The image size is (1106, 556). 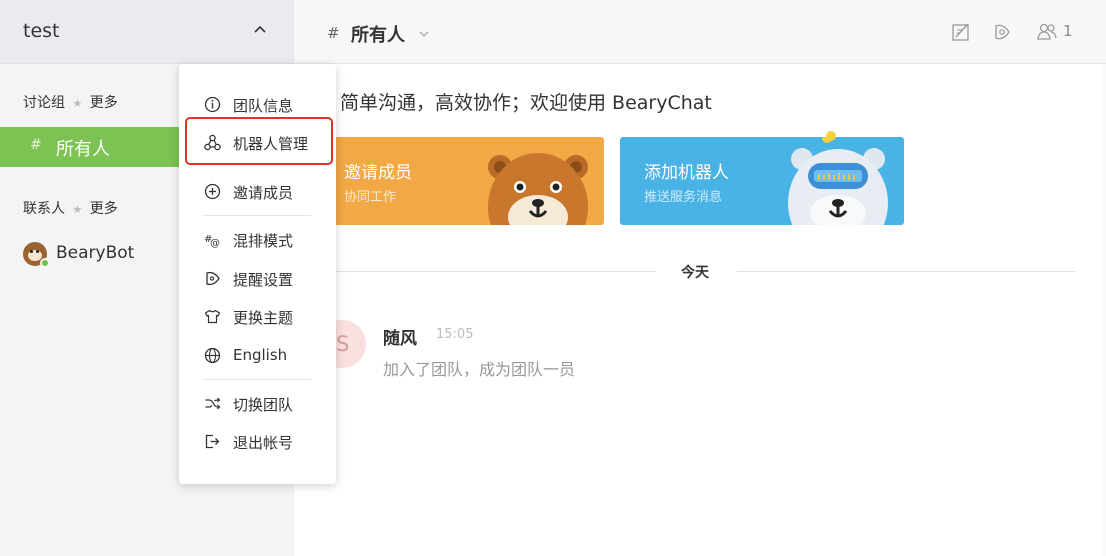 What do you see at coordinates (263, 193) in the screenshot?
I see `menu-item-label: 邀请成员` at bounding box center [263, 193].